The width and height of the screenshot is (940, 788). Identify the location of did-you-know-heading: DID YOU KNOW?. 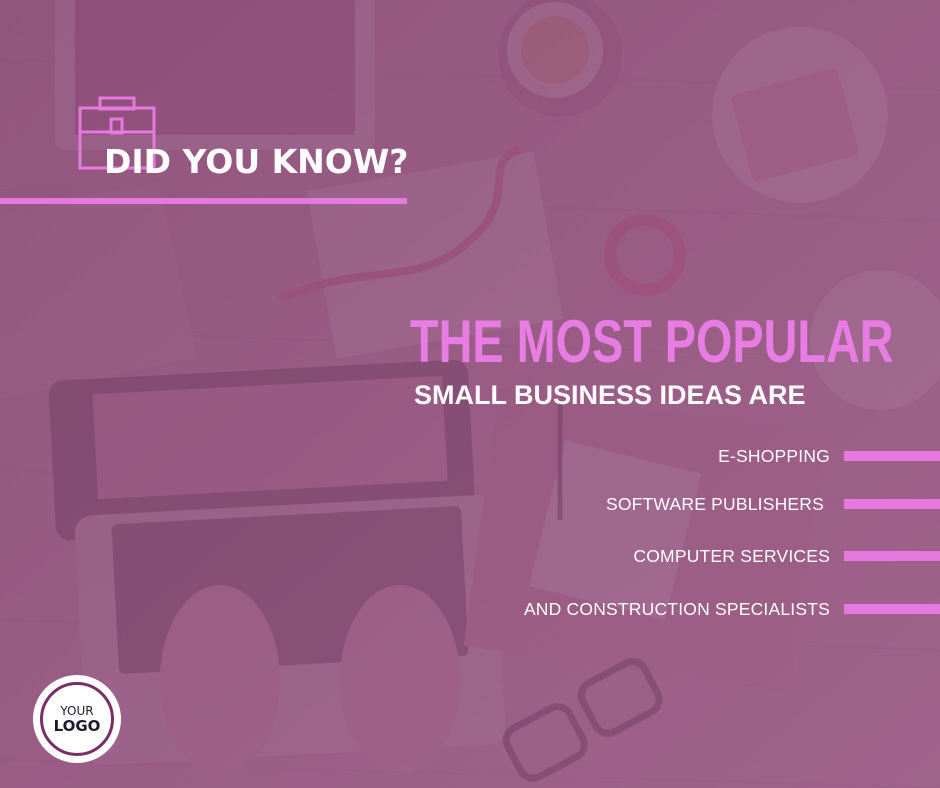
(256, 161).